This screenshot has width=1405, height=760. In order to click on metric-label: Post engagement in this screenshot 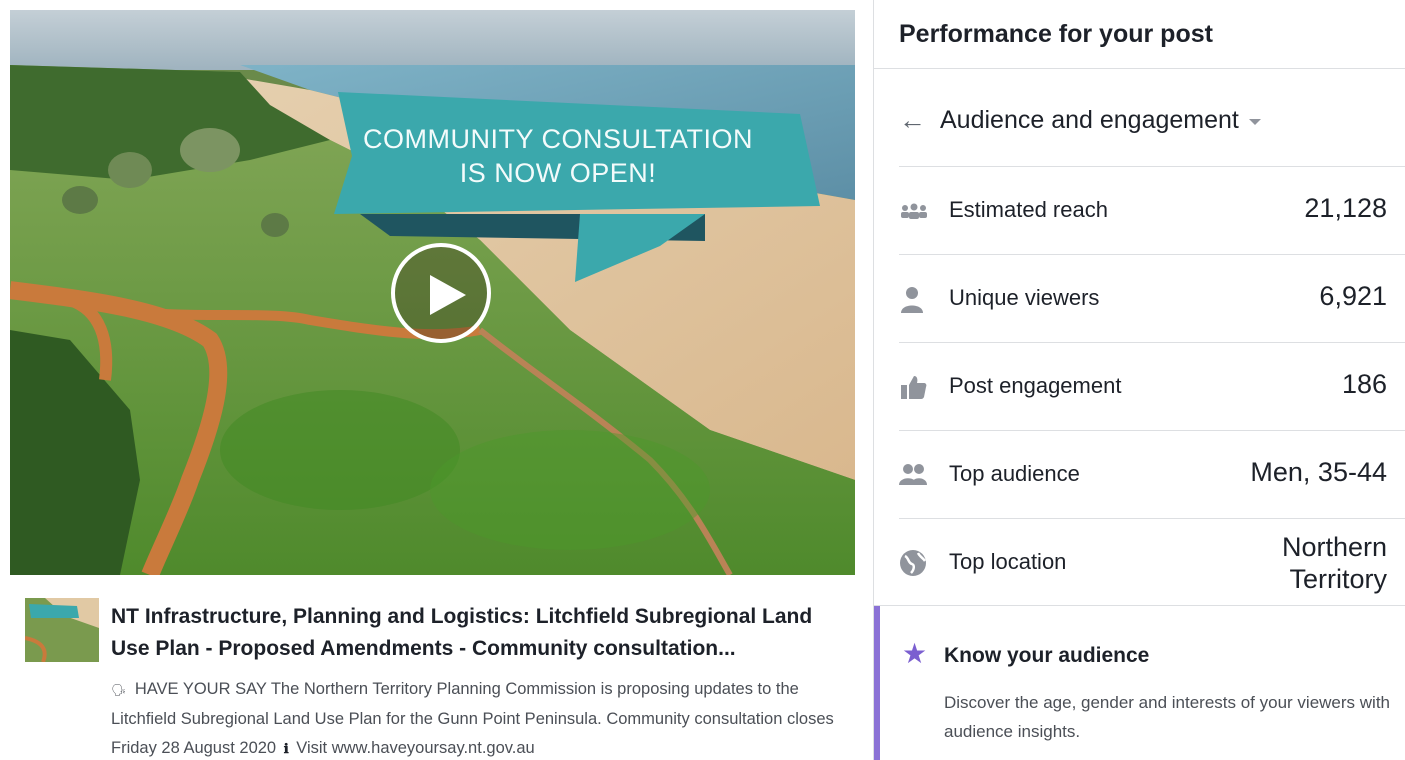, I will do `click(1035, 385)`.